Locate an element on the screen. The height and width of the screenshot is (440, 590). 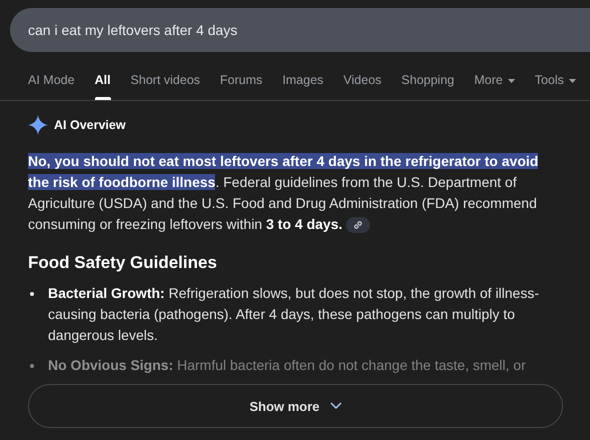
search-tab: All is located at coordinates (102, 86).